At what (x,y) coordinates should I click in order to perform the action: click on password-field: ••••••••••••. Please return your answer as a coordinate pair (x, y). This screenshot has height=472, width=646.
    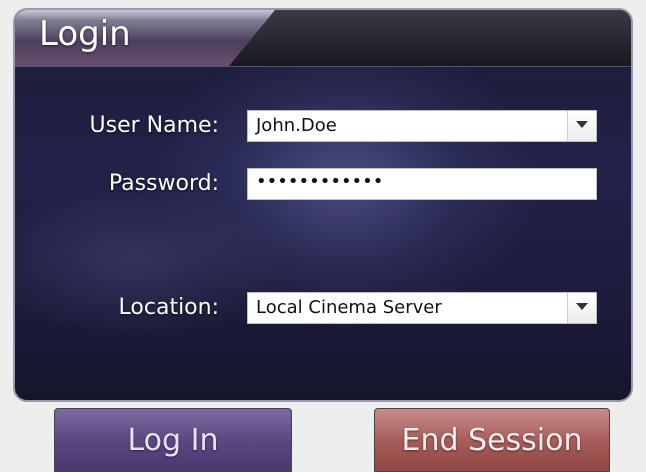
    Looking at the image, I should click on (422, 184).